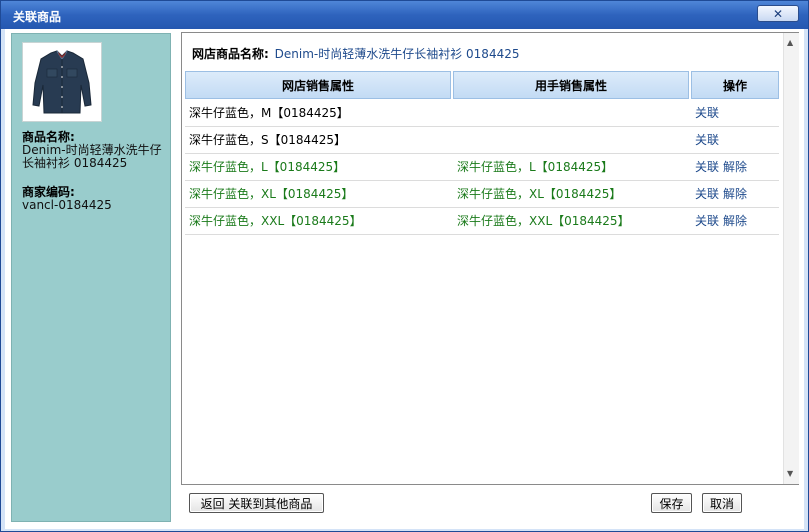 The height and width of the screenshot is (532, 809). What do you see at coordinates (722, 503) in the screenshot?
I see `cancel-button: 取消` at bounding box center [722, 503].